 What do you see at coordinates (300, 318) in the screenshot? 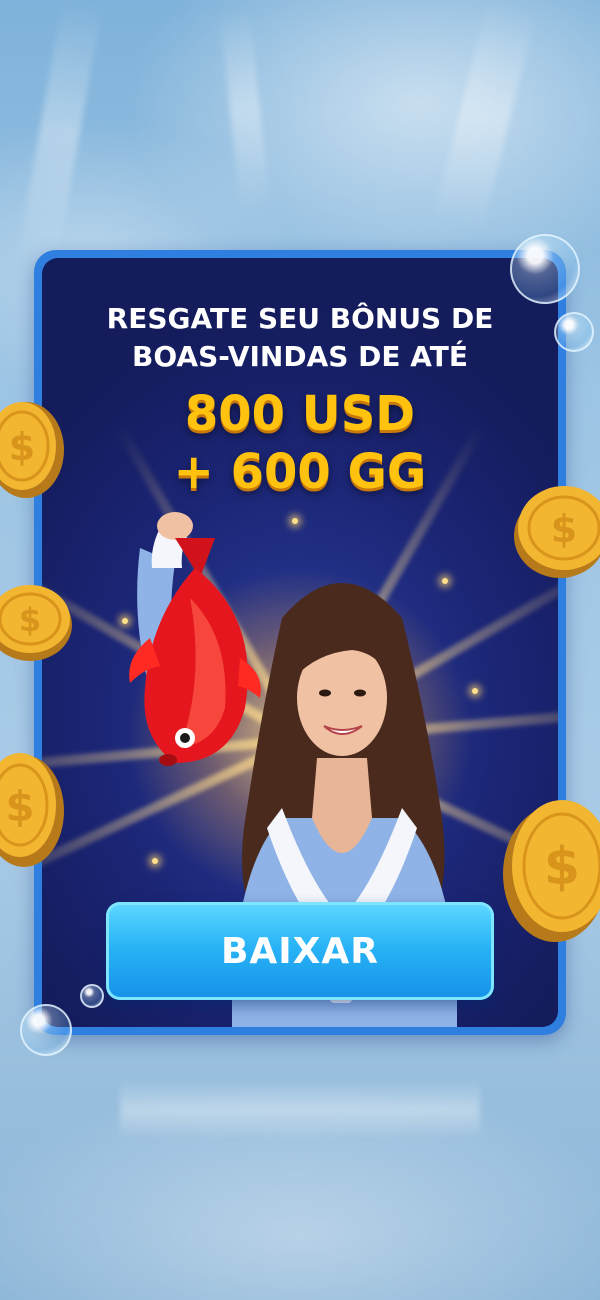
I see `headline-line-1: RESGATE SEU BÔNUS DE` at bounding box center [300, 318].